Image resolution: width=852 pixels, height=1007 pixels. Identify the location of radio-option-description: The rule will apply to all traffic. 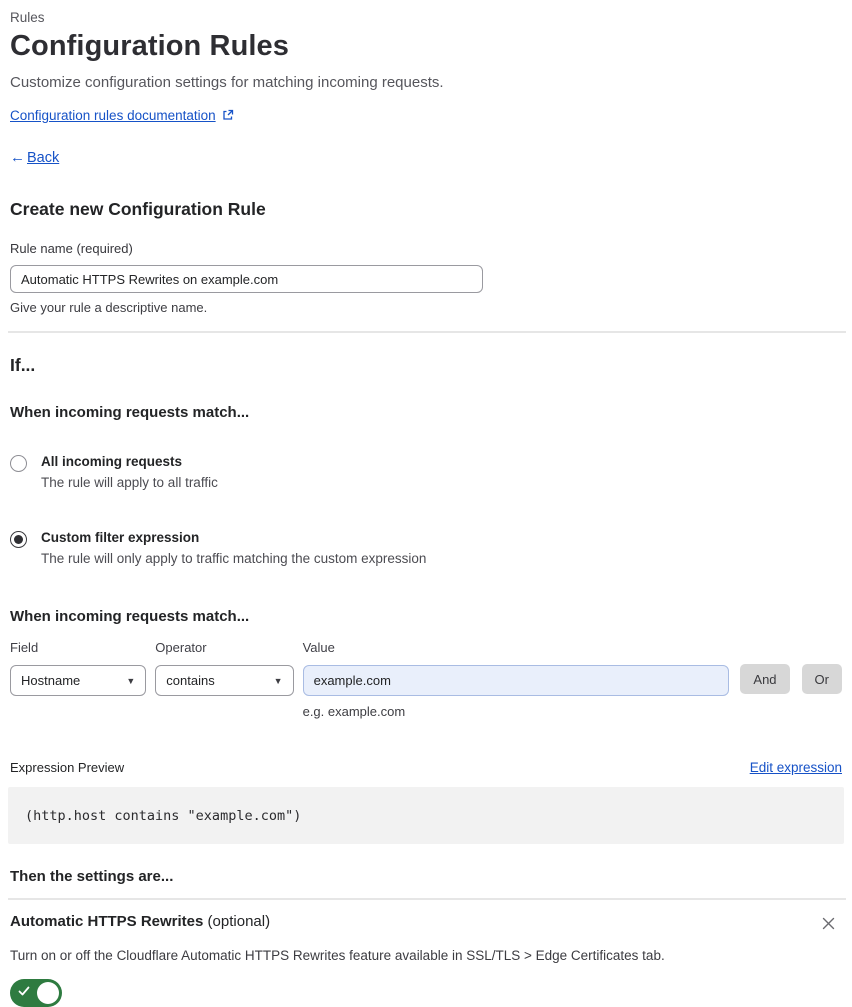
(129, 482).